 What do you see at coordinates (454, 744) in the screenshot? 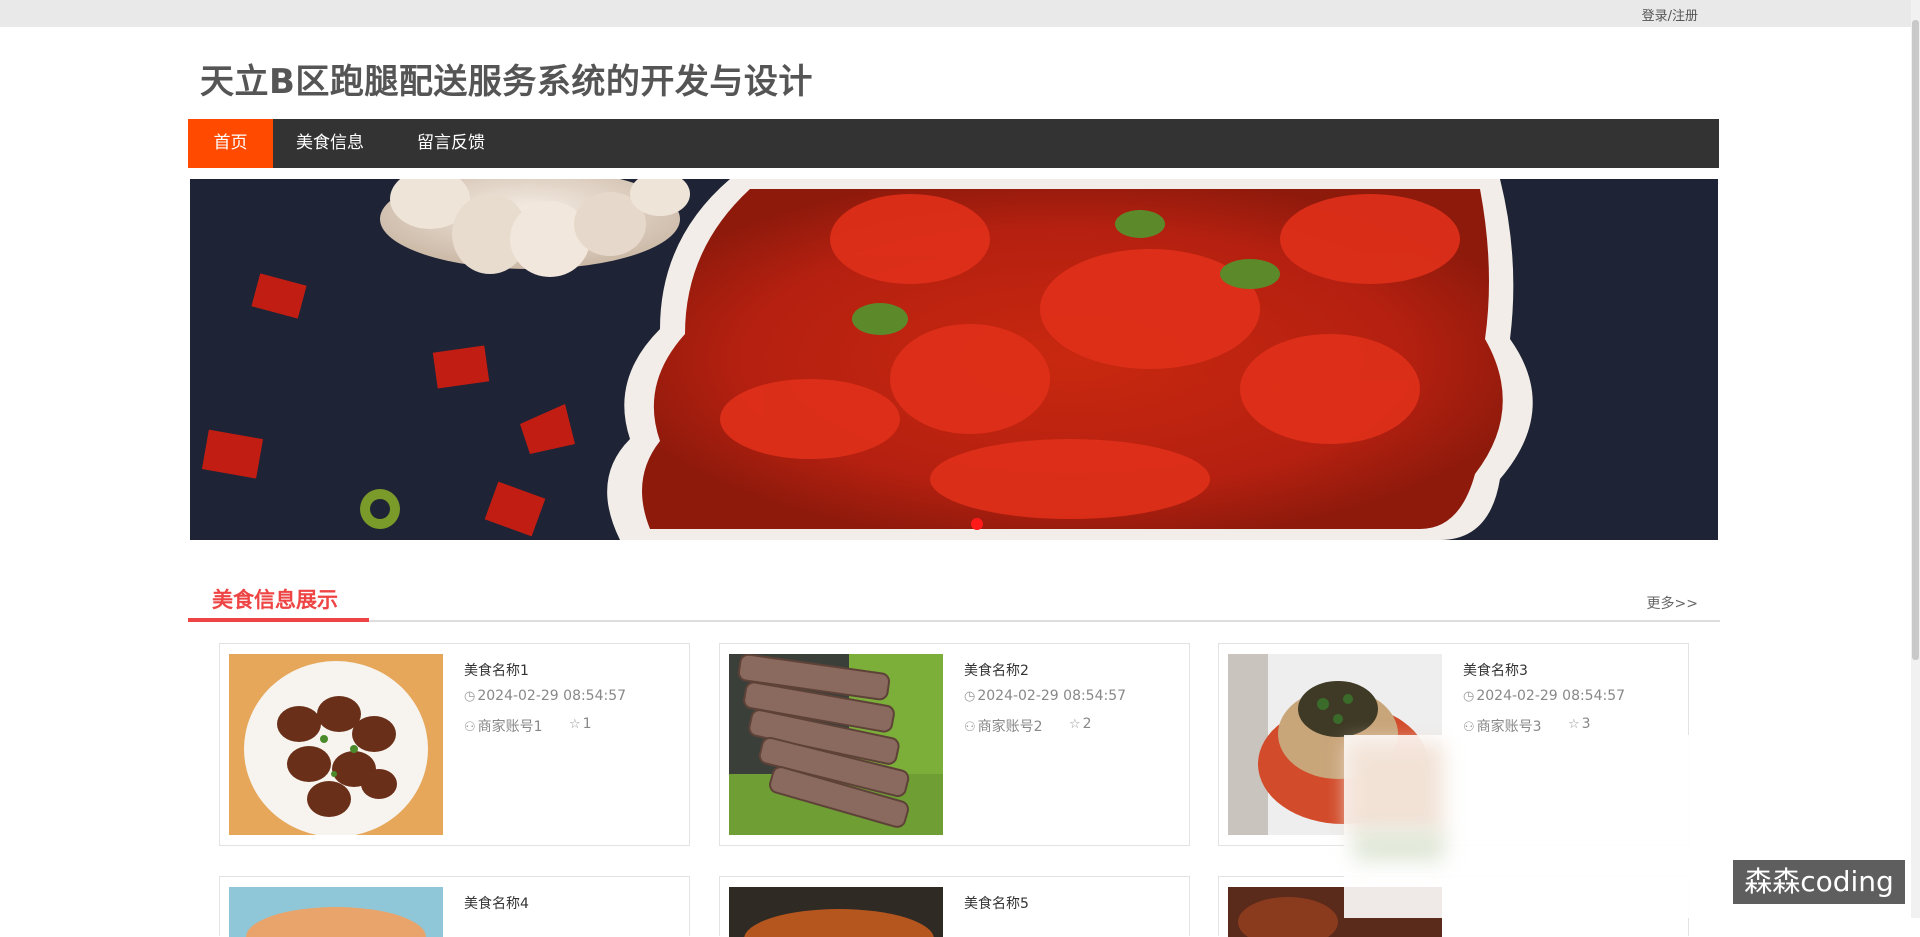
I see `food-card: 美食名称1 ◷ 2024-02-29 08:54:57 ⚇ 商家账号1 ☆ 1` at bounding box center [454, 744].